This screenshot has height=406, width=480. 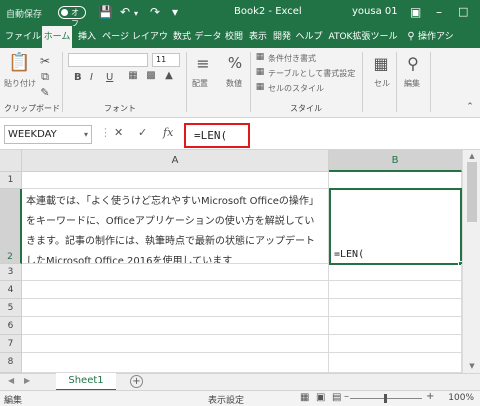 What do you see at coordinates (91, 77) in the screenshot?
I see `italic-button: I` at bounding box center [91, 77].